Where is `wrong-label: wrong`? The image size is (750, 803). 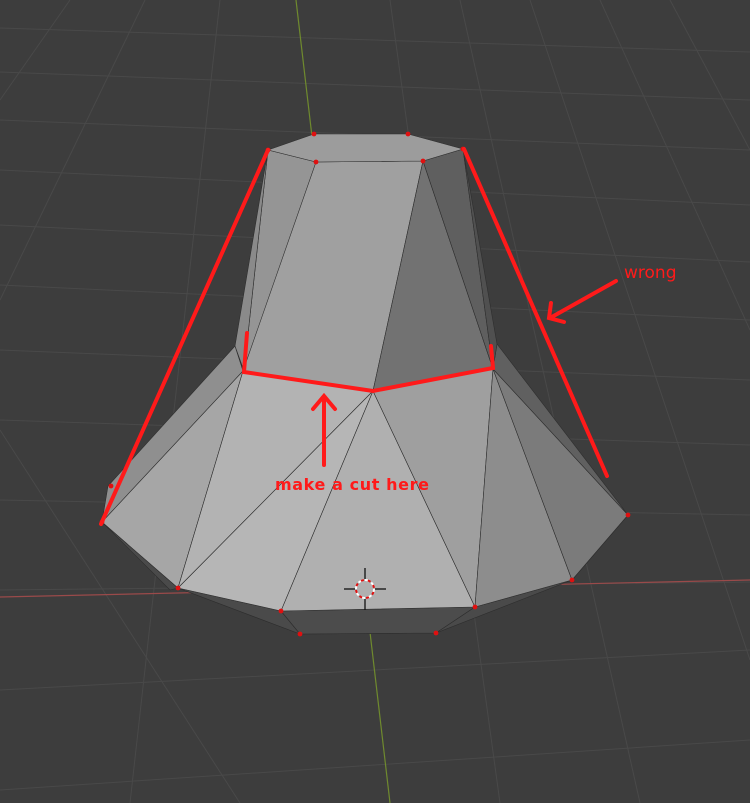
wrong-label: wrong is located at coordinates (650, 273).